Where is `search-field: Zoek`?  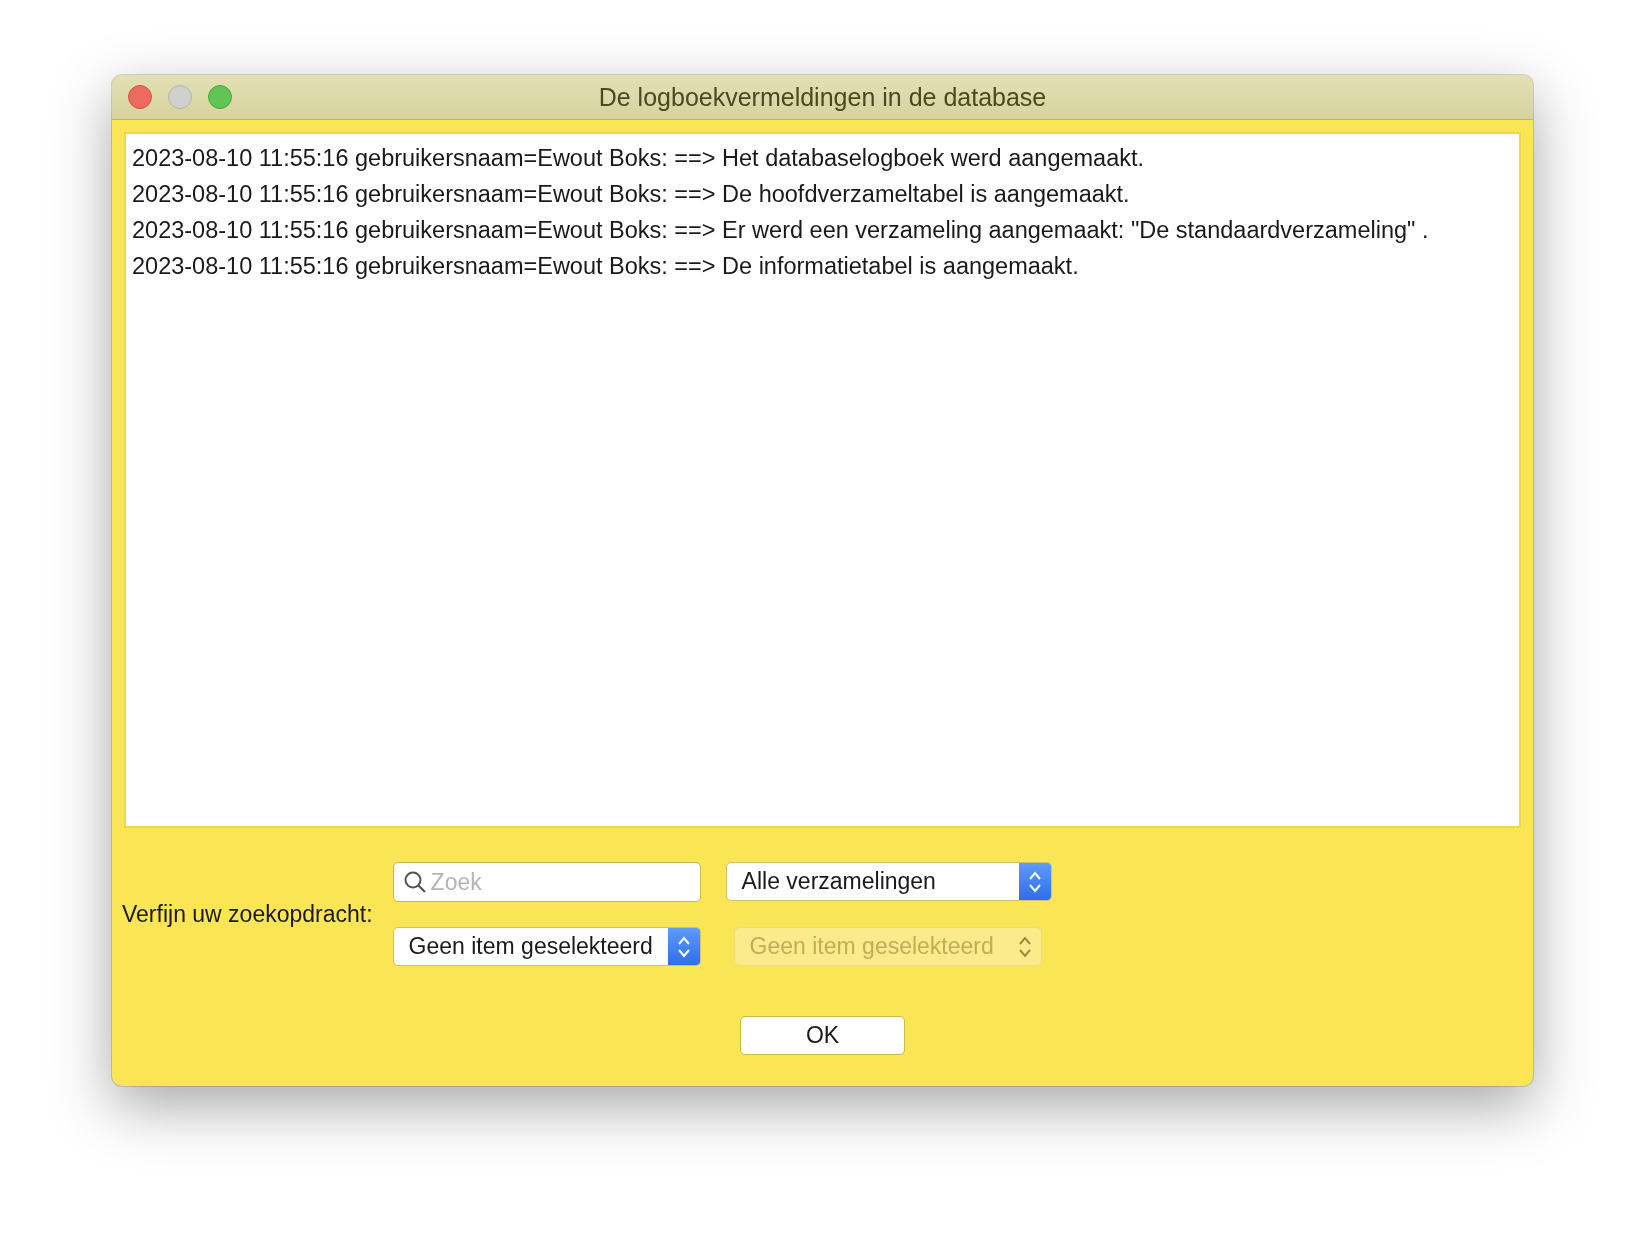
search-field: Zoek is located at coordinates (546, 882).